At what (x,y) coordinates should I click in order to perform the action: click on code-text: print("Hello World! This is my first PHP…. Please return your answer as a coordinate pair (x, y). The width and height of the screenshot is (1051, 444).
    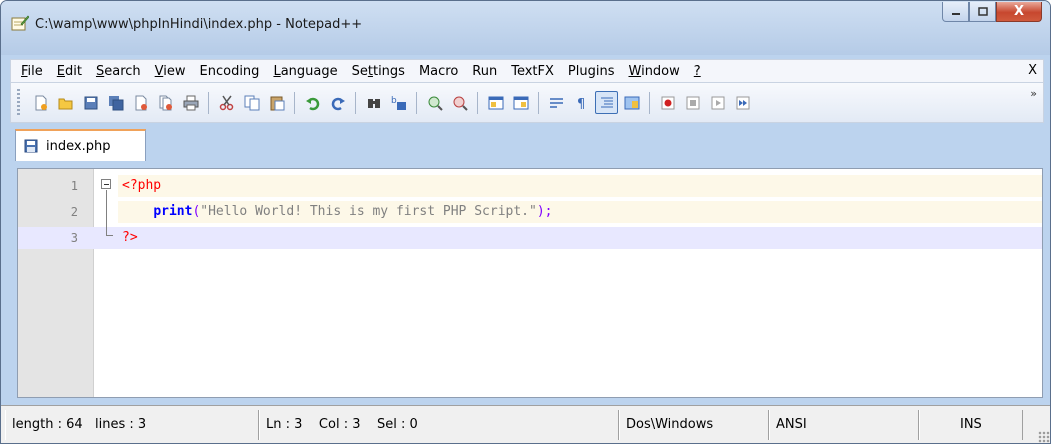
    Looking at the image, I should click on (580, 212).